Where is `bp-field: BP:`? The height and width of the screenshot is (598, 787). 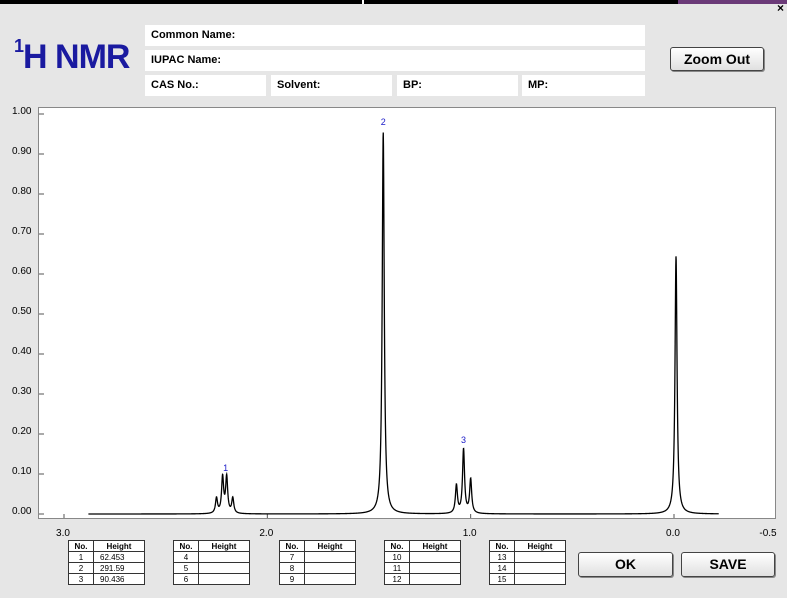 bp-field: BP: is located at coordinates (457, 85).